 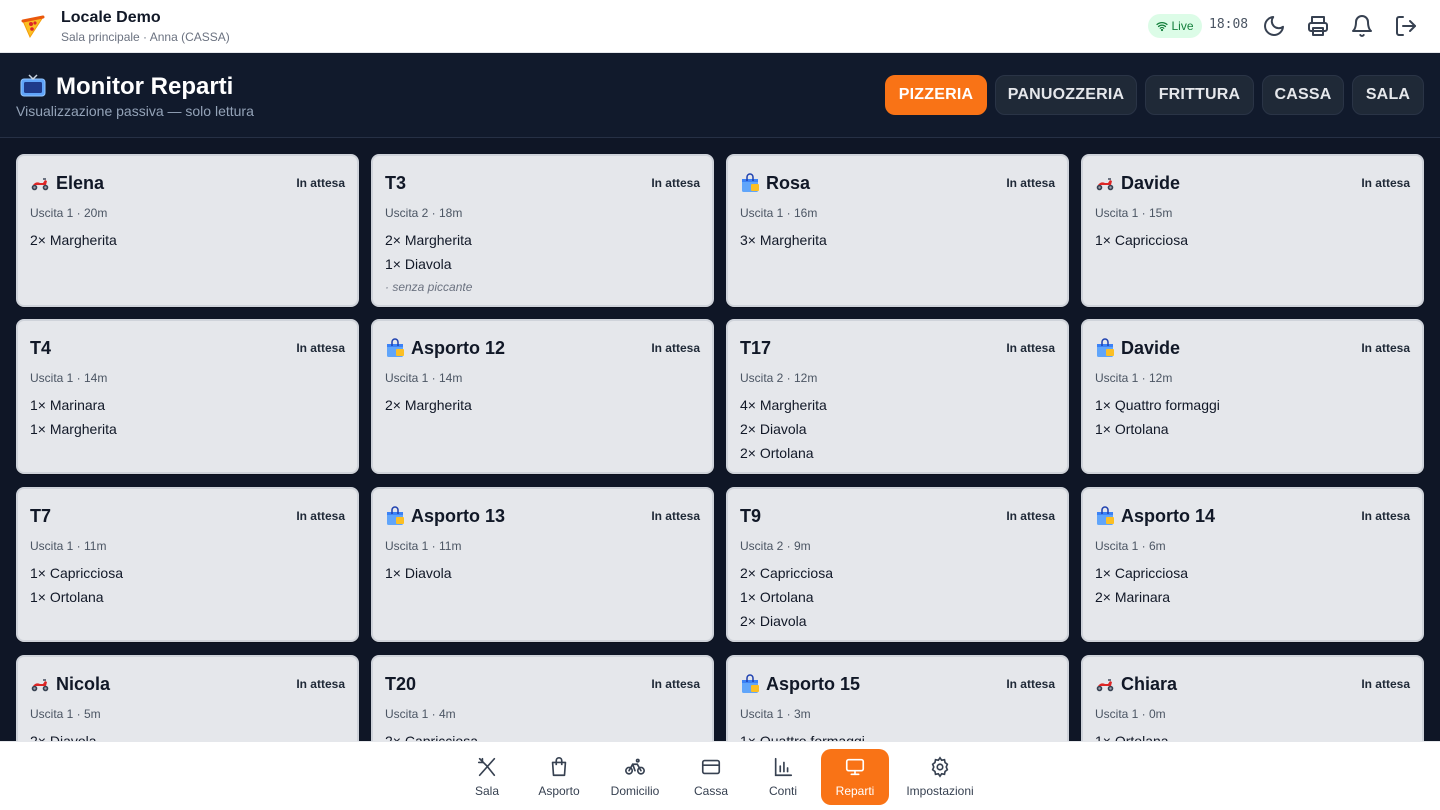 I want to click on nav-conti: Conti, so click(x=783, y=777).